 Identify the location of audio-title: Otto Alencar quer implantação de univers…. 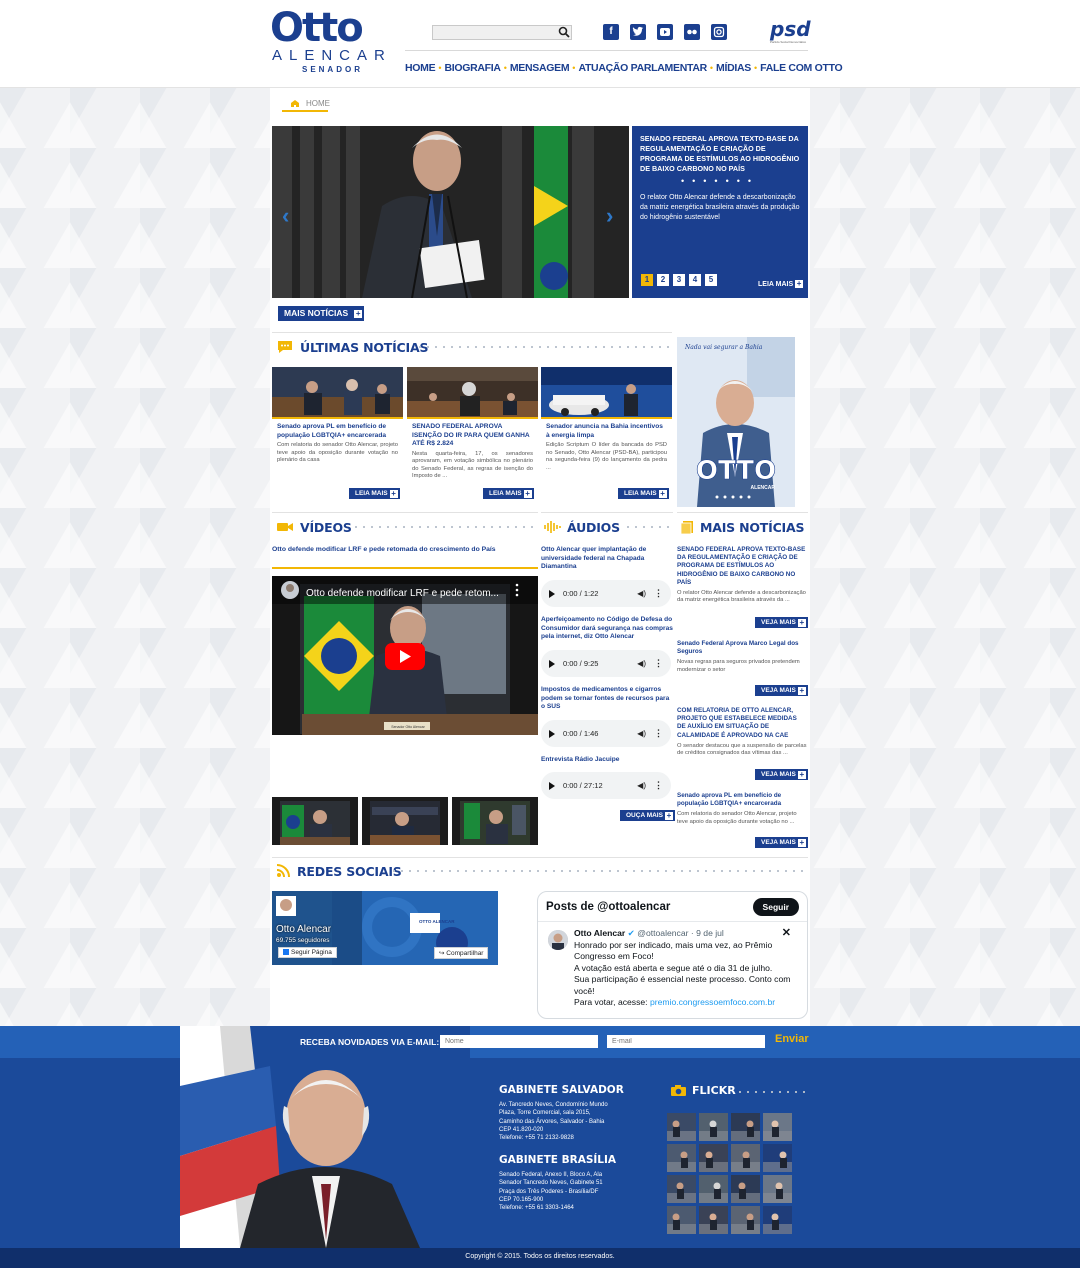
(607, 559).